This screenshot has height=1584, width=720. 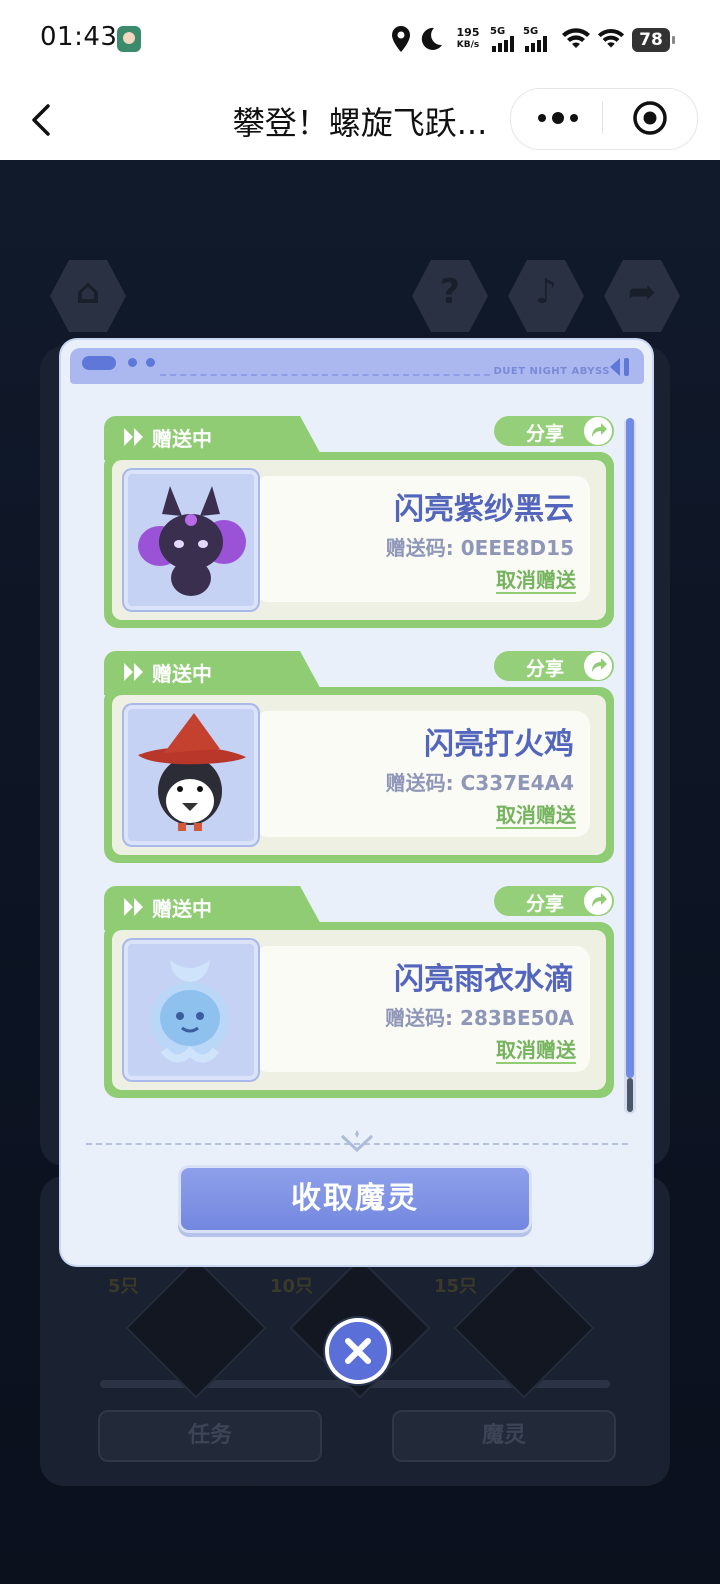 I want to click on collapse-arrow-icon, so click(x=619, y=367).